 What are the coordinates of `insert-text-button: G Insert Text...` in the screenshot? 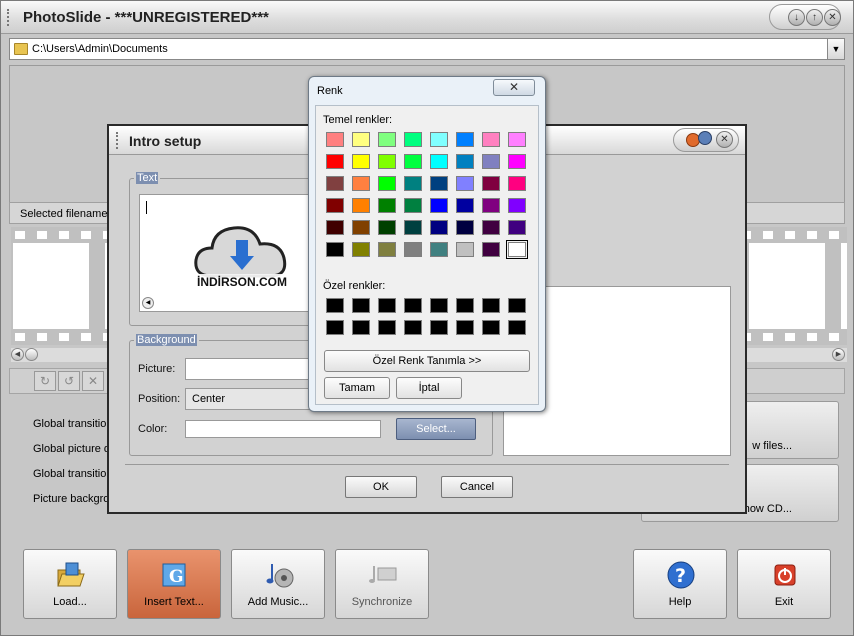 It's located at (174, 584).